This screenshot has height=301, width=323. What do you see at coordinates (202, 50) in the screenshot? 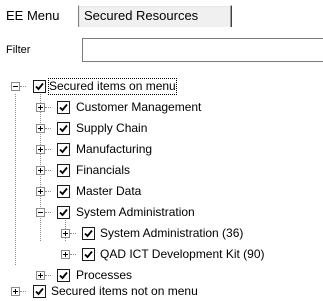
I see `filter-input` at bounding box center [202, 50].